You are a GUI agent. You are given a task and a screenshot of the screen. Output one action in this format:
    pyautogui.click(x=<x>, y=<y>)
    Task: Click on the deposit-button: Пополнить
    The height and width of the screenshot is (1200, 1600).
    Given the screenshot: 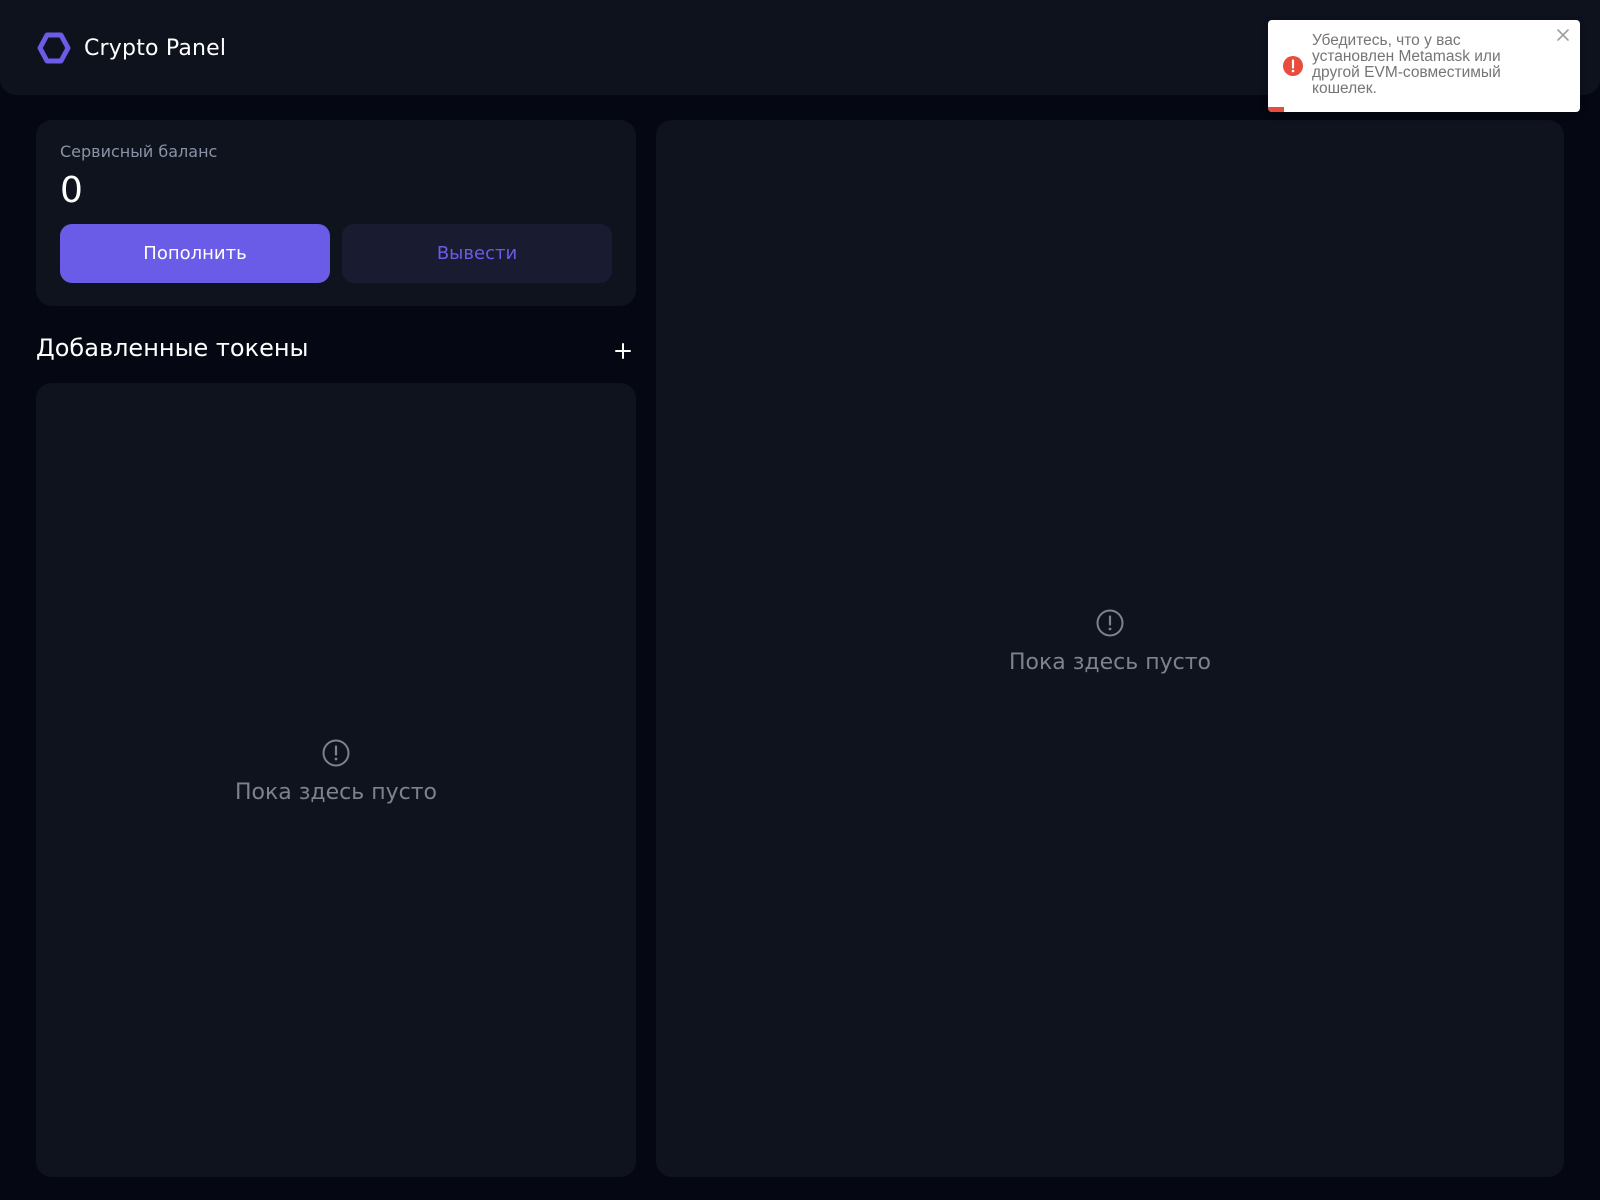 What is the action you would take?
    pyautogui.click(x=195, y=253)
    